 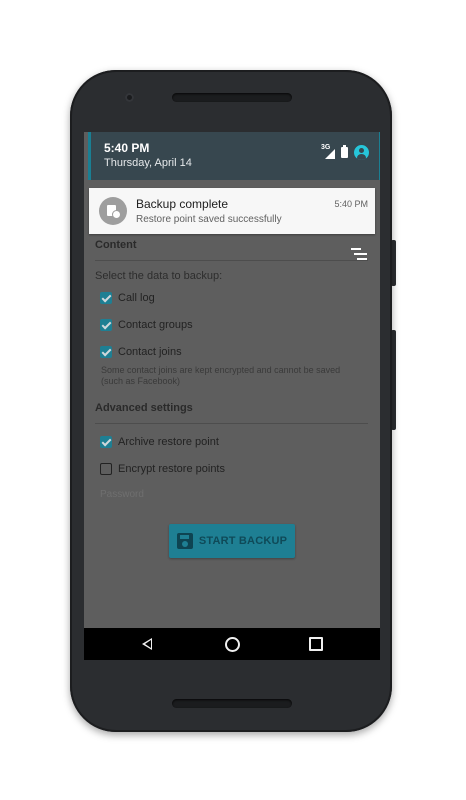 I want to click on notification-text: Restore point saved successfully, so click(x=209, y=219).